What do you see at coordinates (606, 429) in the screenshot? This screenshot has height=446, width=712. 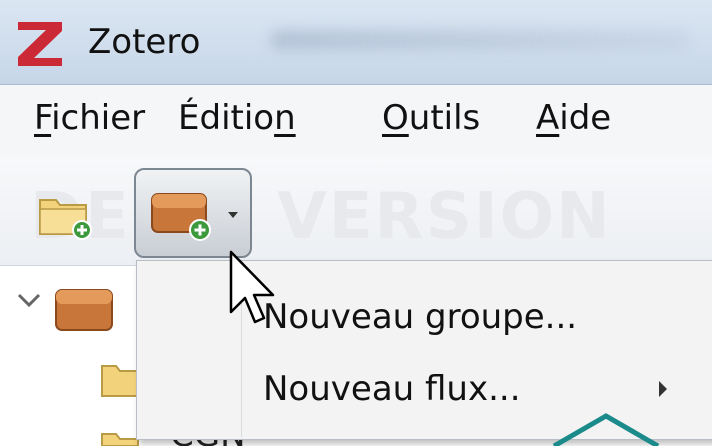 I see `teal-annotation-mark` at bounding box center [606, 429].